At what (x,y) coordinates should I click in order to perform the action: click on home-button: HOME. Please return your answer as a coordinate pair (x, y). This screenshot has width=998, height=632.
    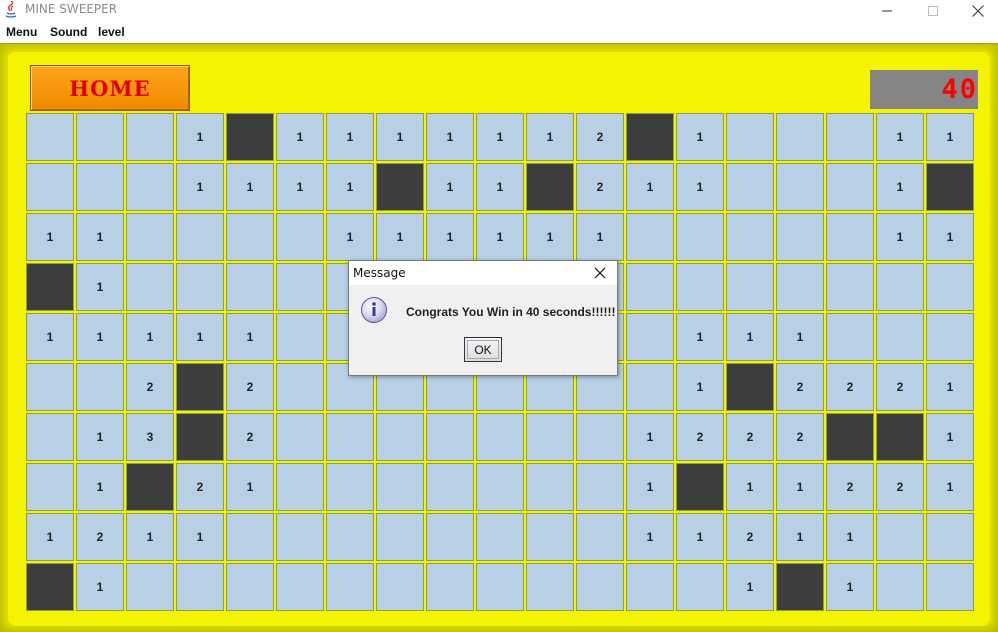
    Looking at the image, I should click on (110, 88).